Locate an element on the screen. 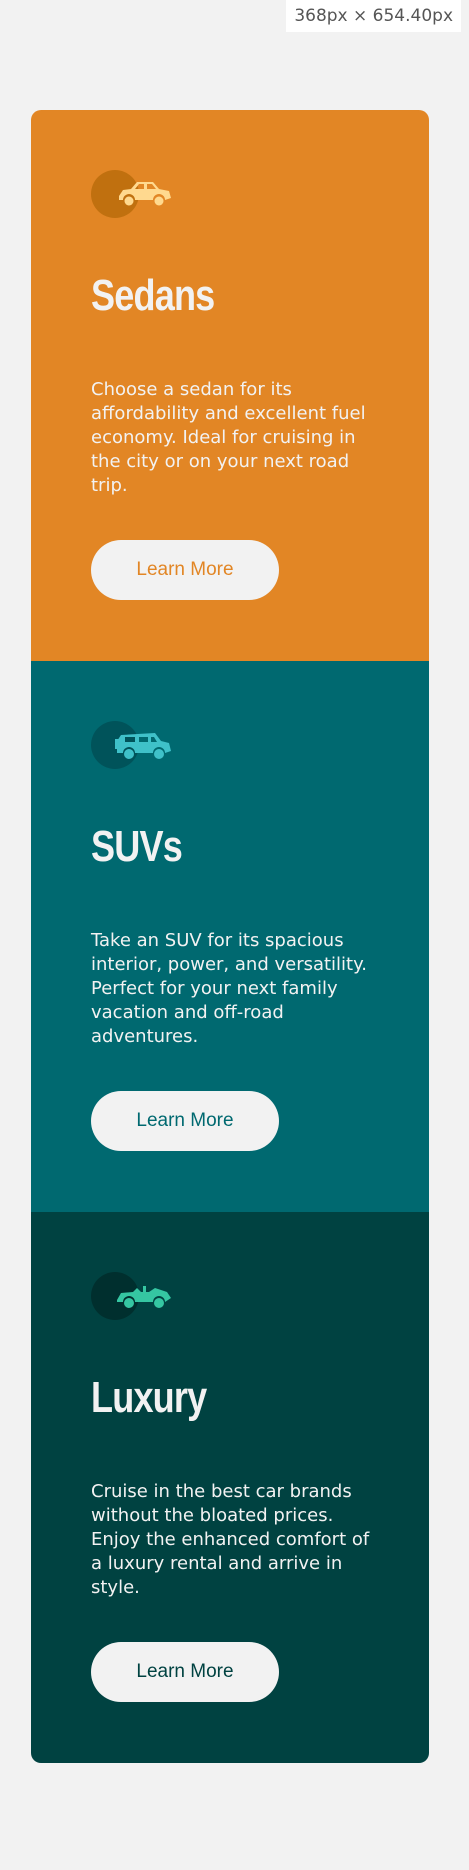 This screenshot has width=469, height=1870. sedan-car-icon is located at coordinates (132, 194).